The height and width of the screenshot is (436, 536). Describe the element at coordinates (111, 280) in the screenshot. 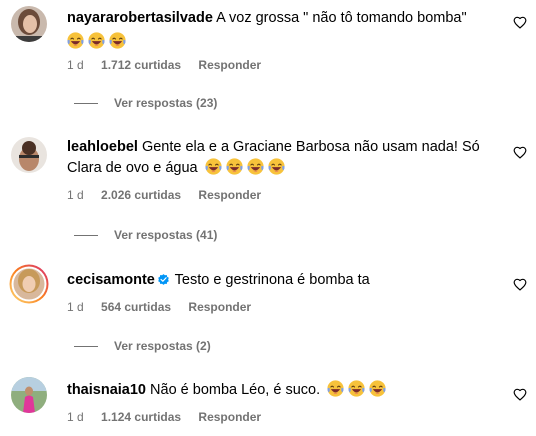

I see `username: cecisamonte` at that location.